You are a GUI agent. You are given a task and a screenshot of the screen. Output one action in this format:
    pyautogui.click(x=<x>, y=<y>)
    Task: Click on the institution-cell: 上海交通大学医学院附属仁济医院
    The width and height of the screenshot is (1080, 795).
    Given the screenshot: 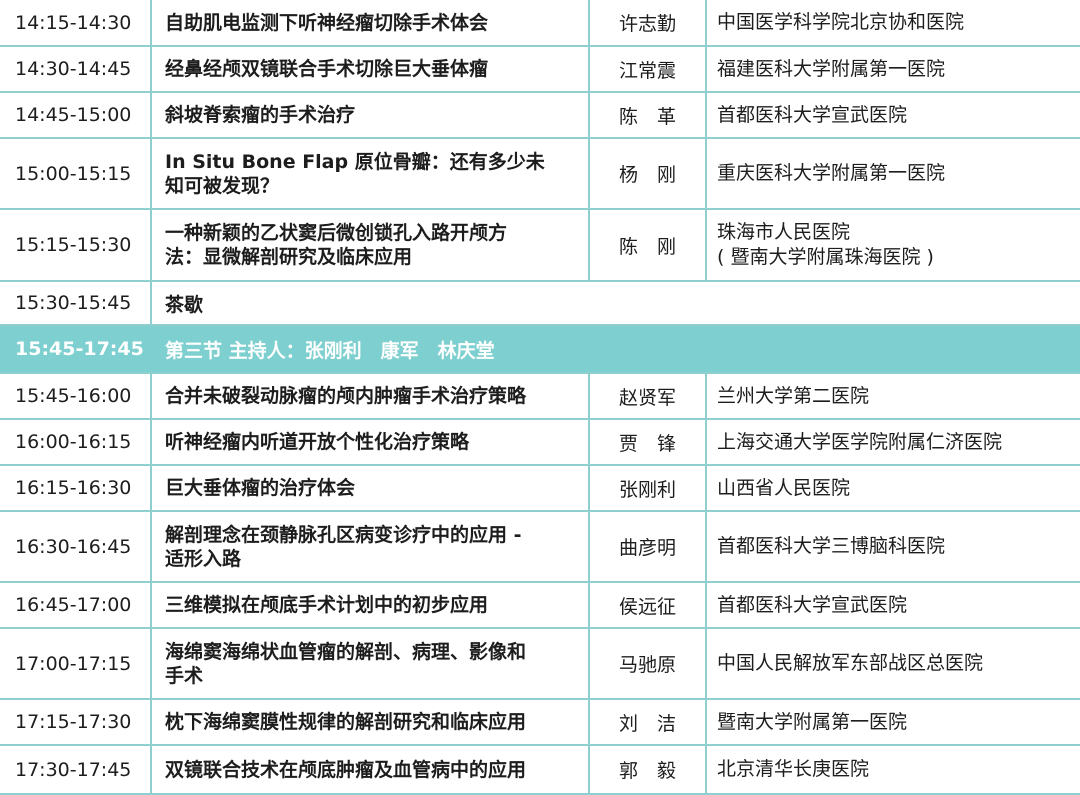 What is the action you would take?
    pyautogui.click(x=893, y=442)
    